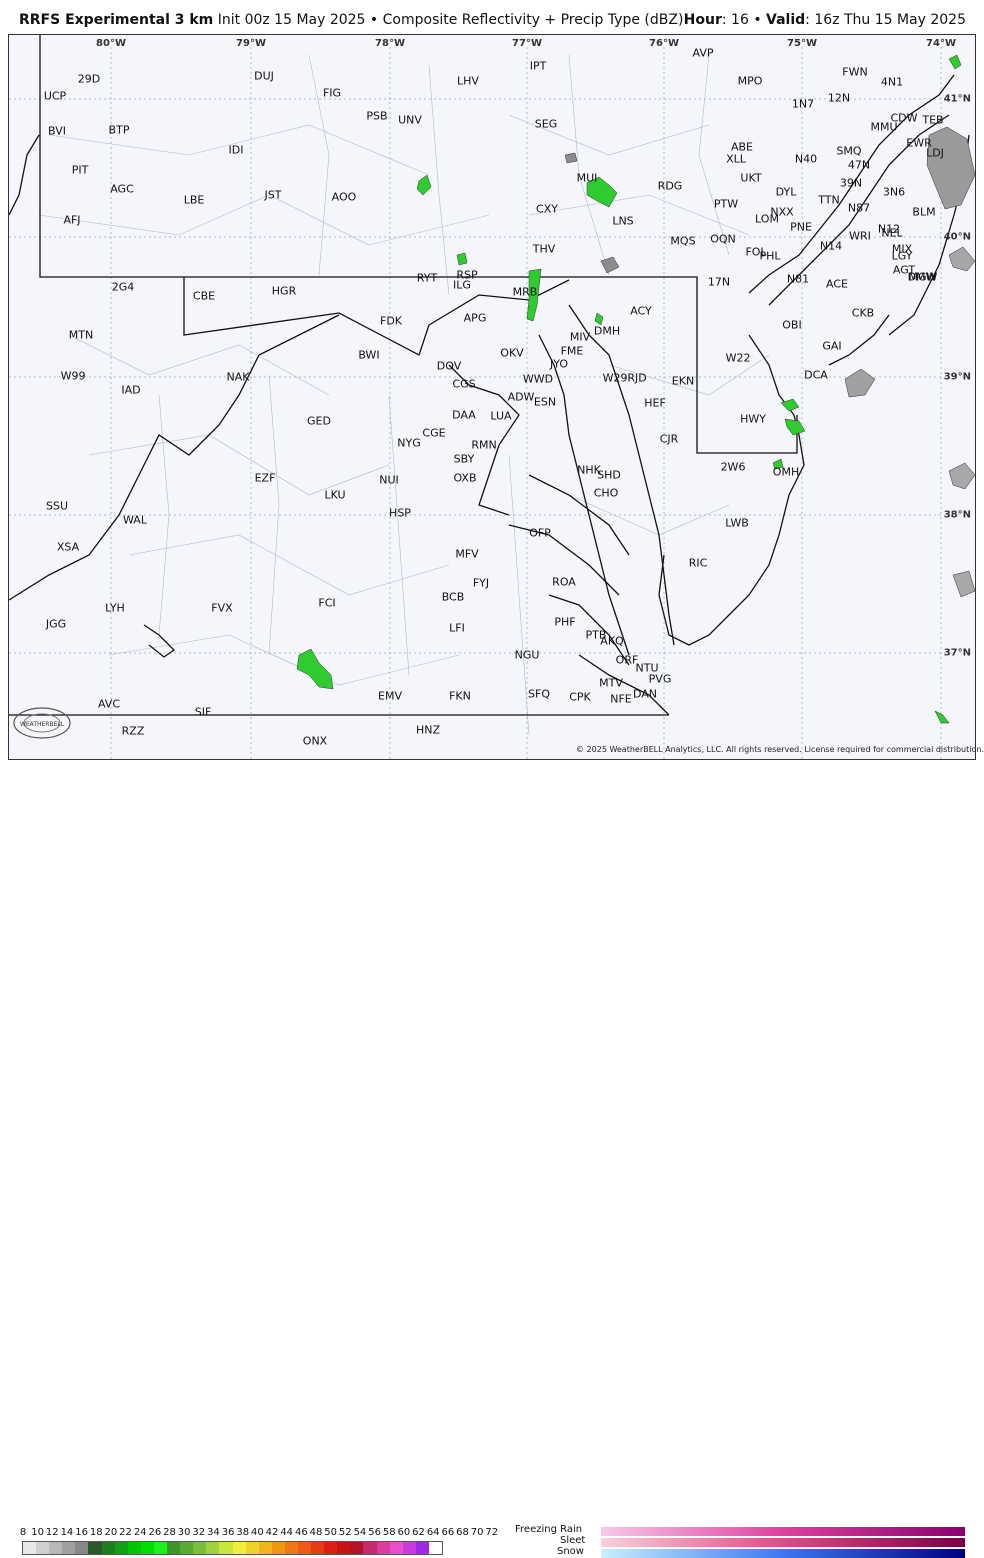  I want to click on valid-time: Hour: 16 • Valid: 16z Thu 15 May 2025, so click(825, 20).